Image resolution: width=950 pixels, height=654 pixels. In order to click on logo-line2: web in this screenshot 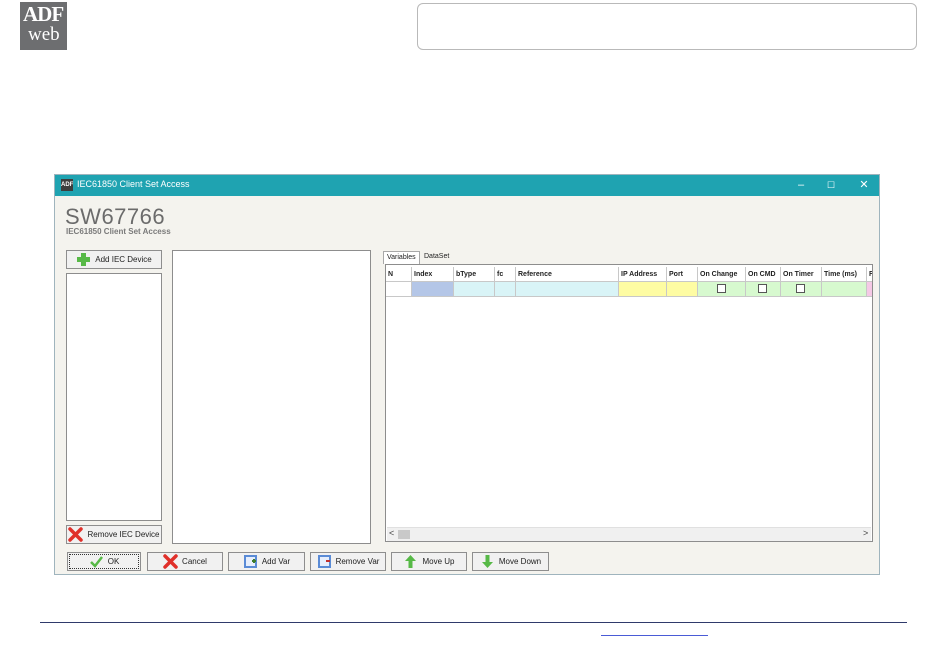, I will do `click(44, 34)`.